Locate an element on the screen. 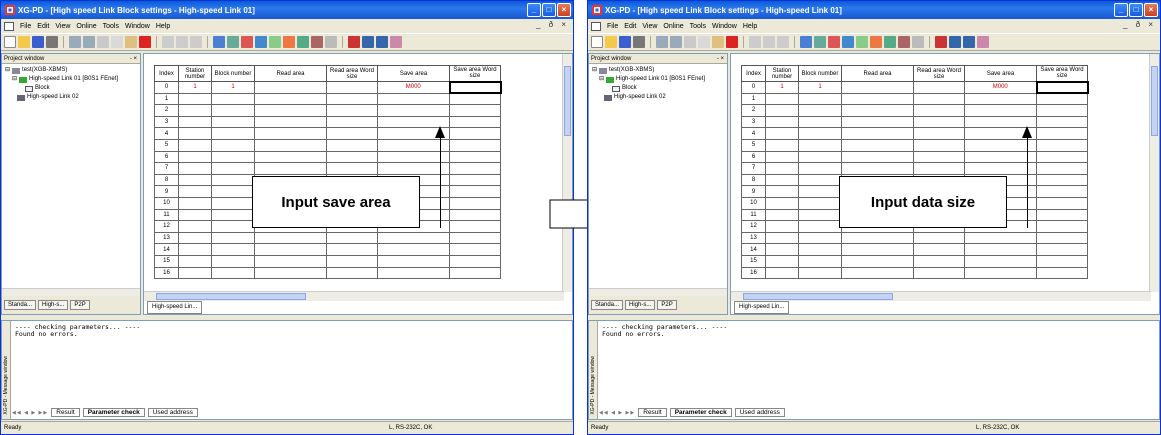 Image resolution: width=1161 pixels, height=435 pixels. tab-parameter-check: Parameter check is located at coordinates (113, 412).